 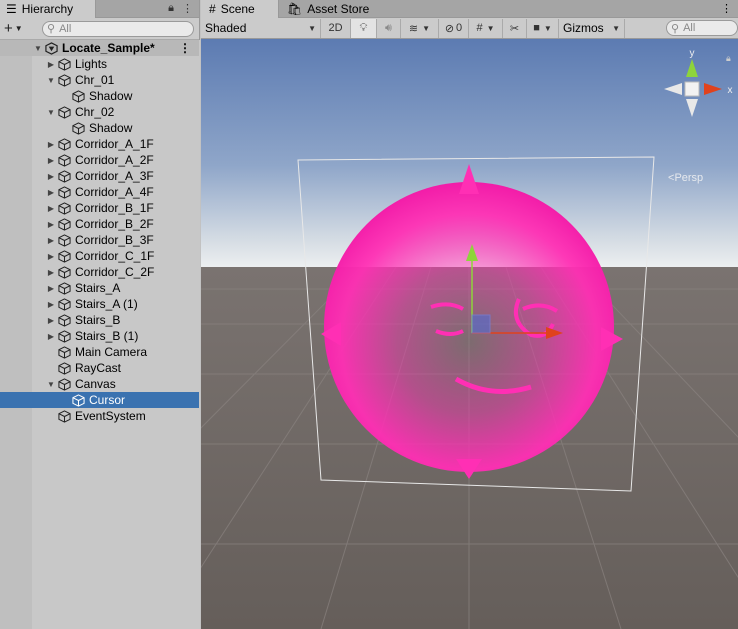 What do you see at coordinates (115, 272) in the screenshot?
I see `hierarchy-row-label: Corridor_C_2F` at bounding box center [115, 272].